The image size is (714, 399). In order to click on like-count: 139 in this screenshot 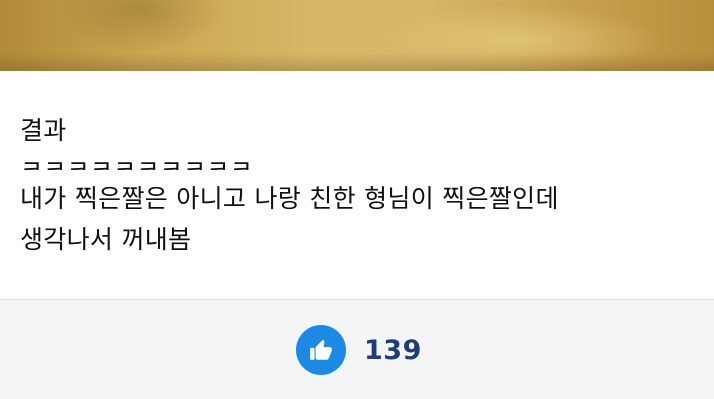, I will do `click(393, 350)`.